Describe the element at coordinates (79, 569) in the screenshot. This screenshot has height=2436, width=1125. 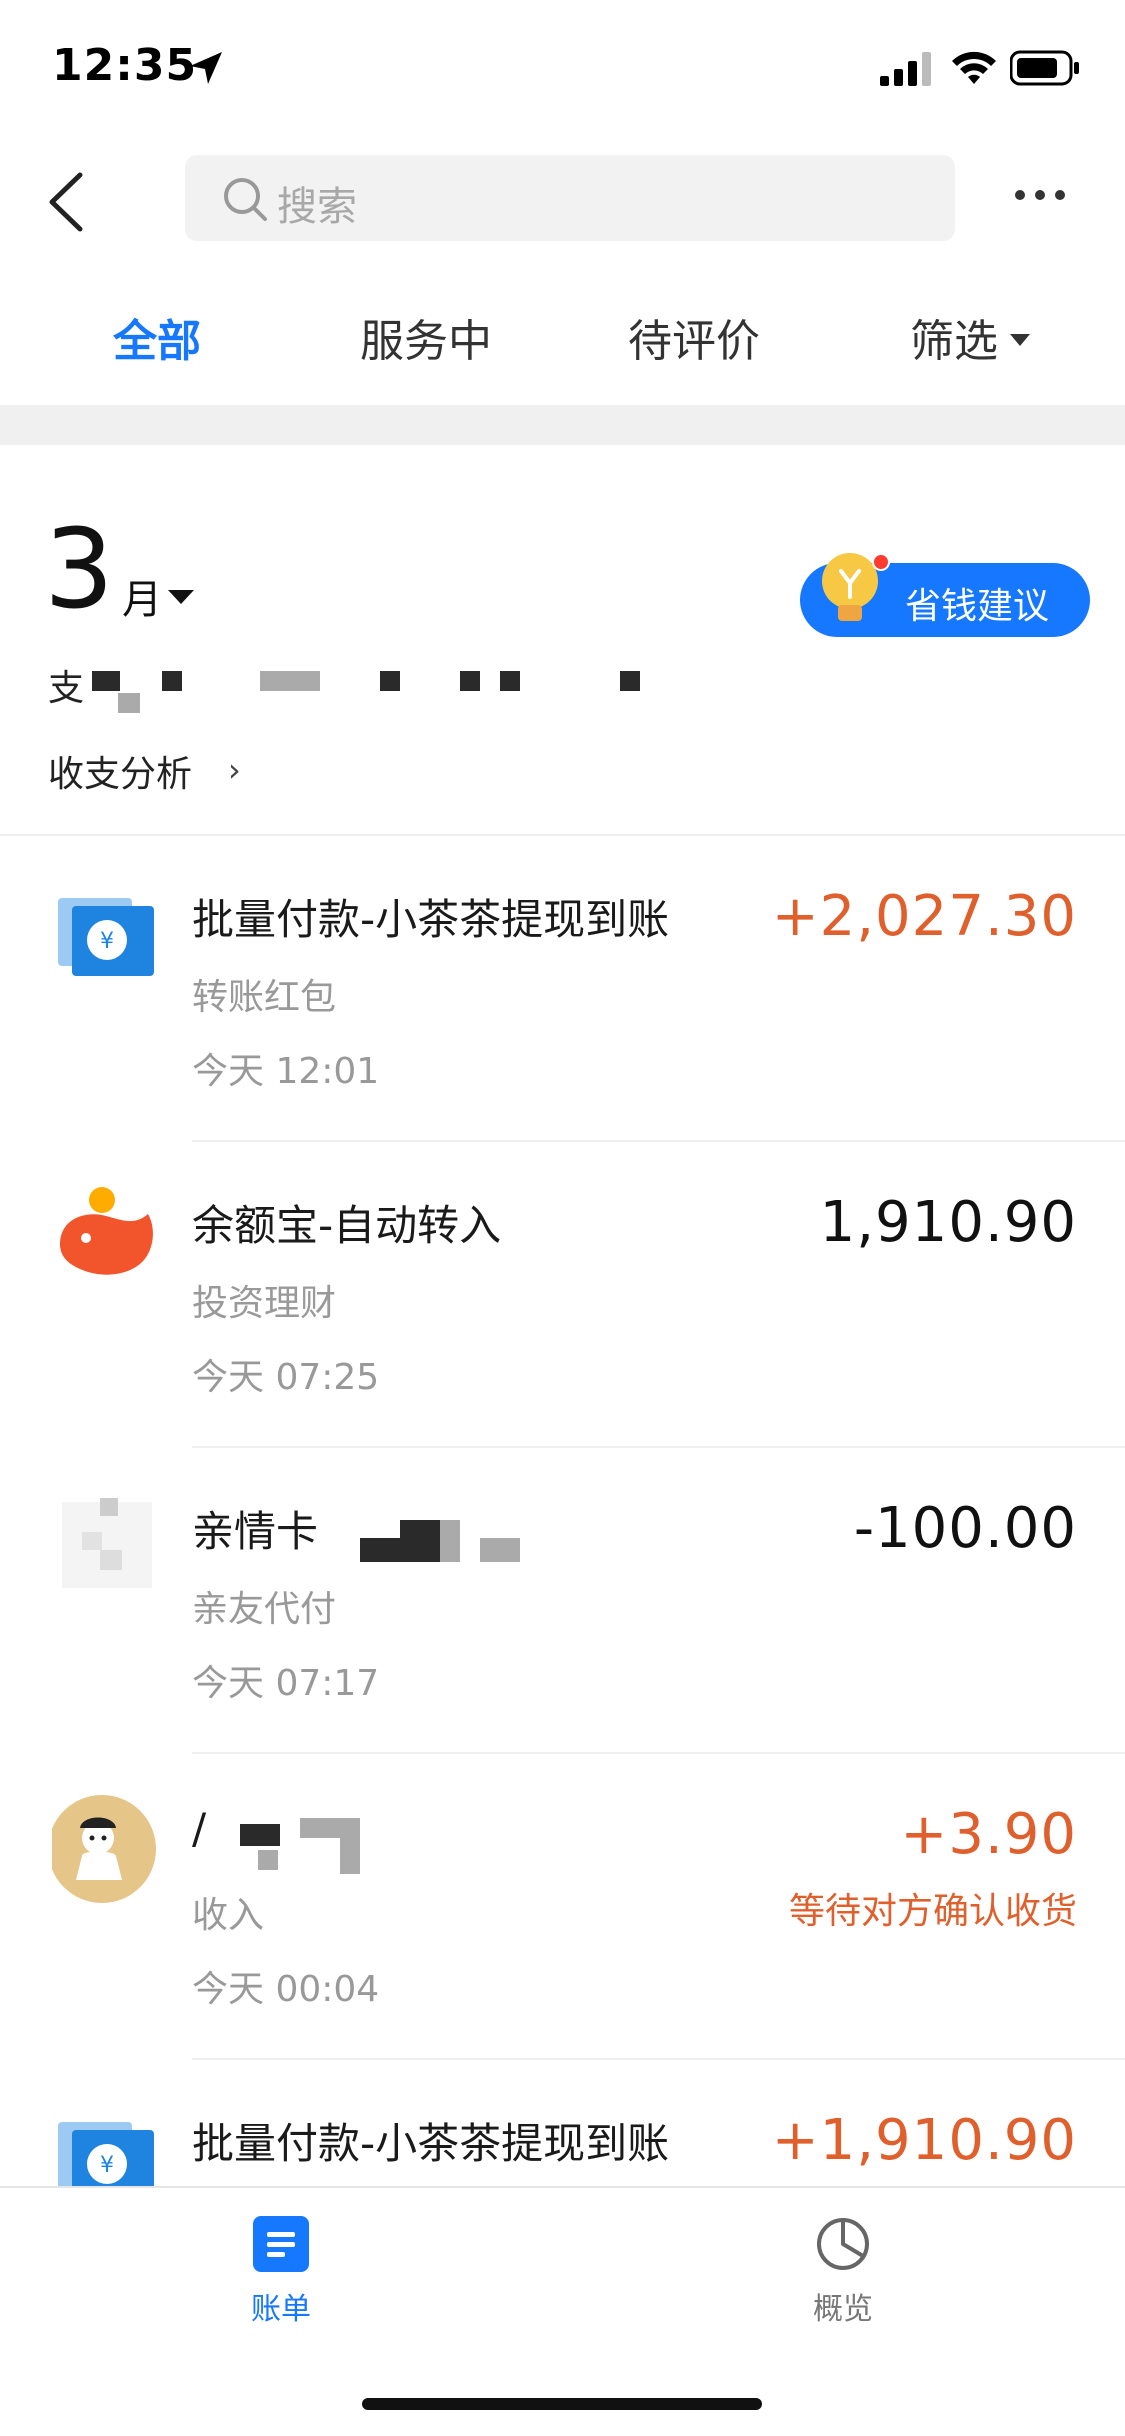
I see `month-number: 3` at that location.